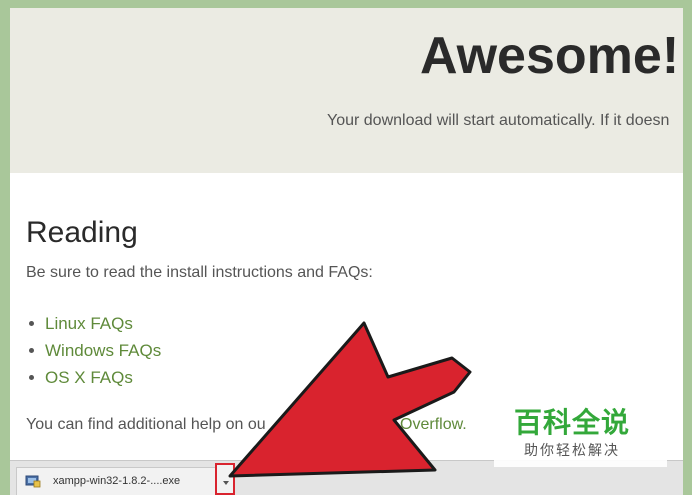  Describe the element at coordinates (572, 422) in the screenshot. I see `watermark-title: 百科全说` at that location.